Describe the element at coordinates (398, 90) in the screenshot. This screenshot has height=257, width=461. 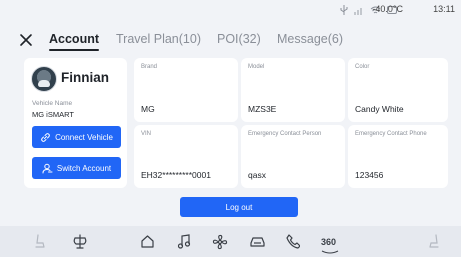
I see `color-card: Color Candy White` at that location.